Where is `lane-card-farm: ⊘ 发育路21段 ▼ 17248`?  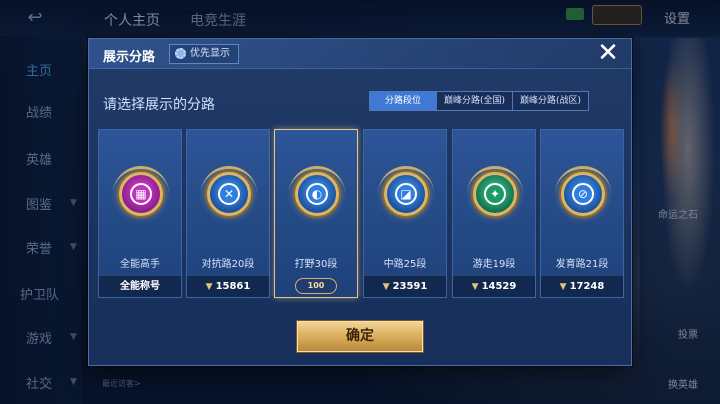 lane-card-farm: ⊘ 发育路21段 ▼ 17248 is located at coordinates (582, 213).